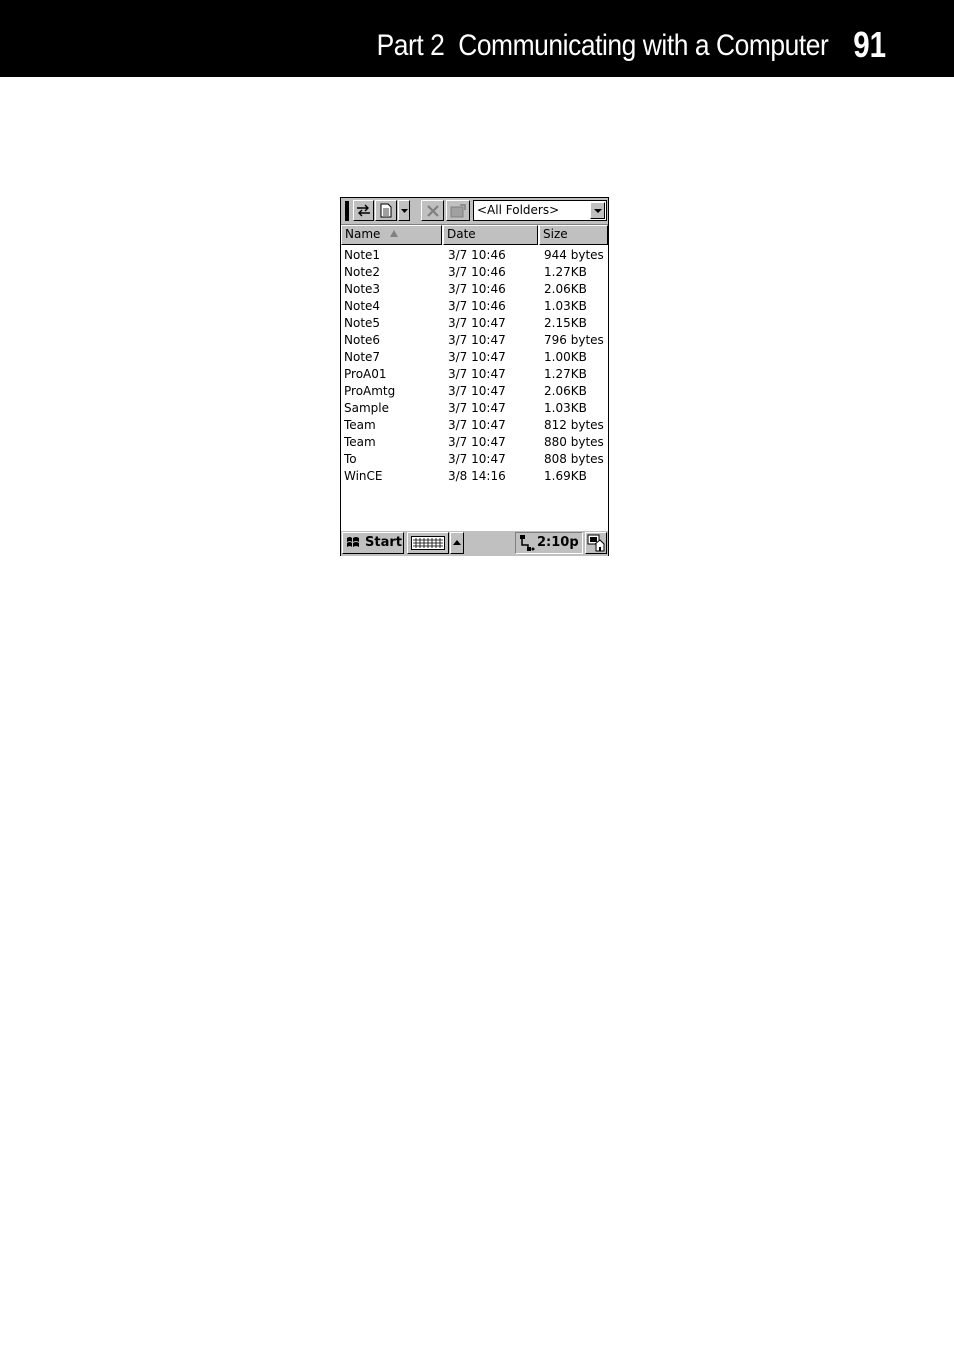  I want to click on file-row: Note6 3/7 10:47 796 bytes, so click(474, 340).